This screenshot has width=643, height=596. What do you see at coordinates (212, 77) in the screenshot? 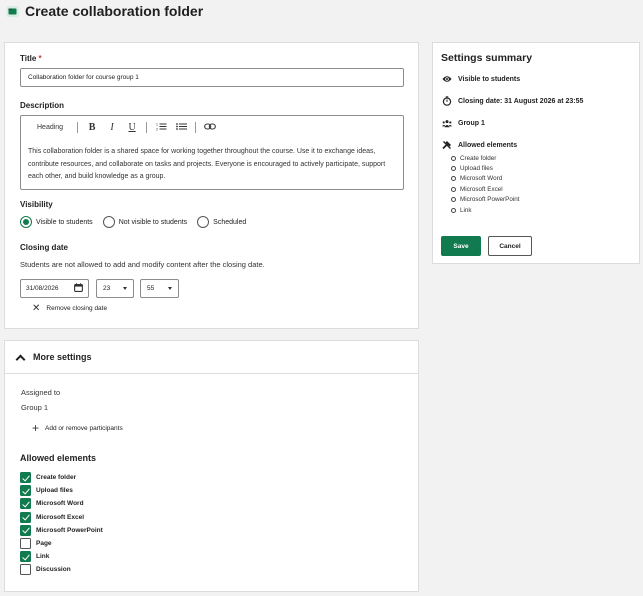
I see `title-input` at bounding box center [212, 77].